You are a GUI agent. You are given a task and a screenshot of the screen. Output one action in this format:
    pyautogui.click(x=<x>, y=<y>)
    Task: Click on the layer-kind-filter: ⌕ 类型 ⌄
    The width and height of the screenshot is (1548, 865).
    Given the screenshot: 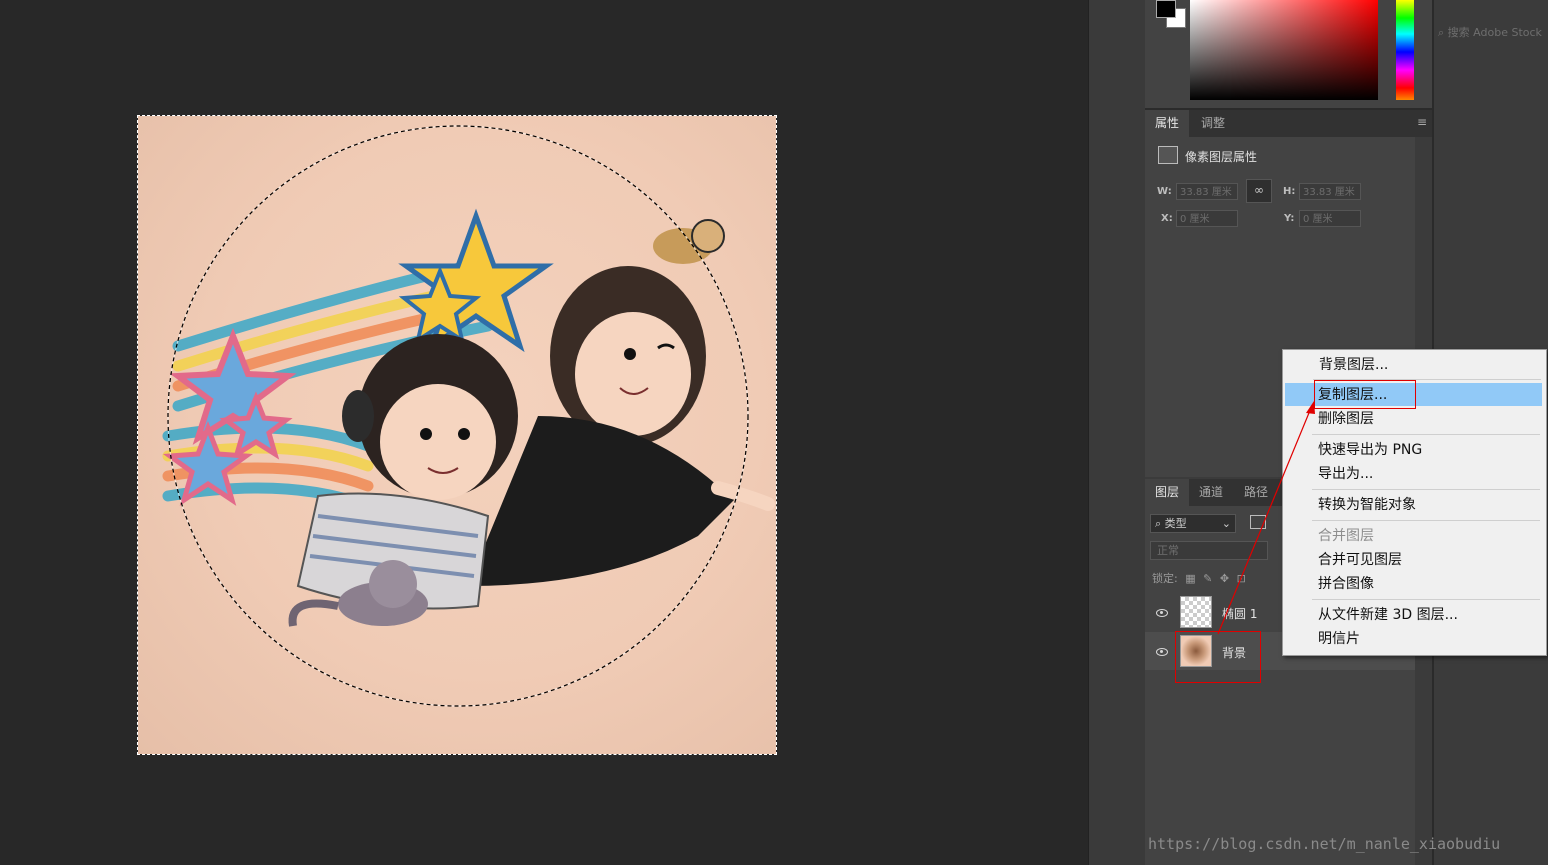 What is the action you would take?
    pyautogui.click(x=1193, y=523)
    